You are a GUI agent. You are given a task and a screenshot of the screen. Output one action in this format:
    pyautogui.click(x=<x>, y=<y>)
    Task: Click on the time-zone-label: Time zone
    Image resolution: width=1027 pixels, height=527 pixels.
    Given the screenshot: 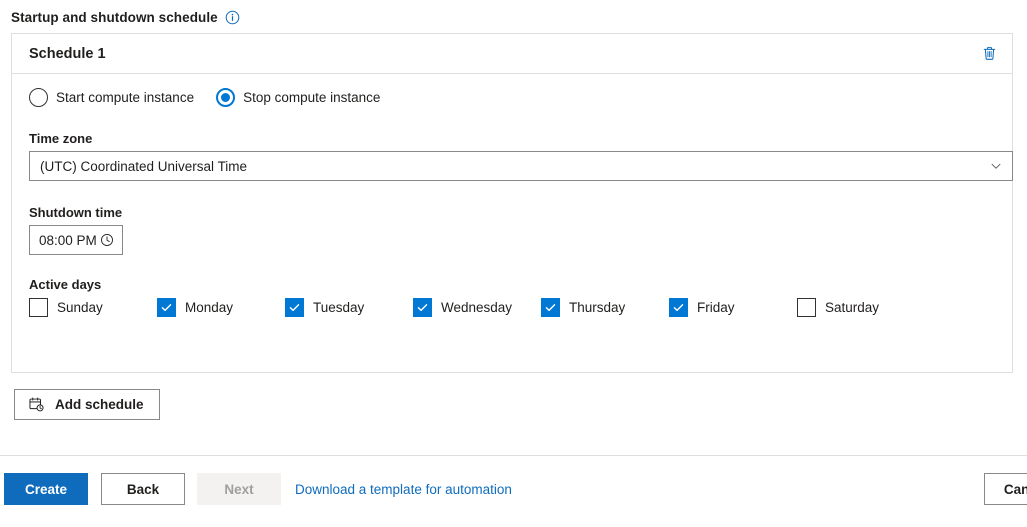 What is the action you would take?
    pyautogui.click(x=61, y=138)
    